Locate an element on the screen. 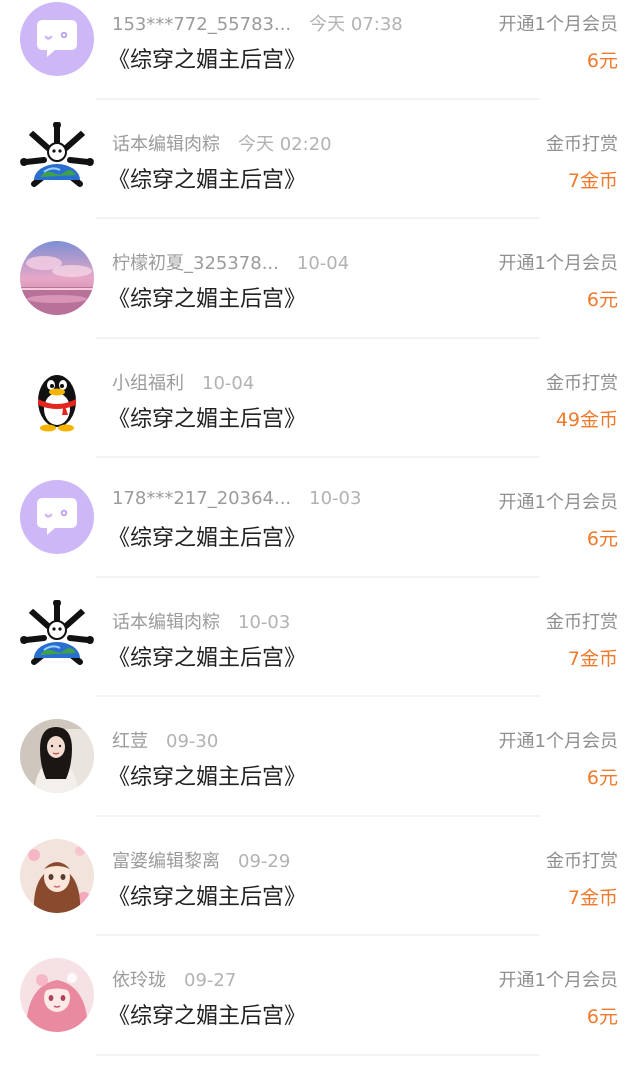  record-meta: 178***217_20364... 10-03 is located at coordinates (236, 498).